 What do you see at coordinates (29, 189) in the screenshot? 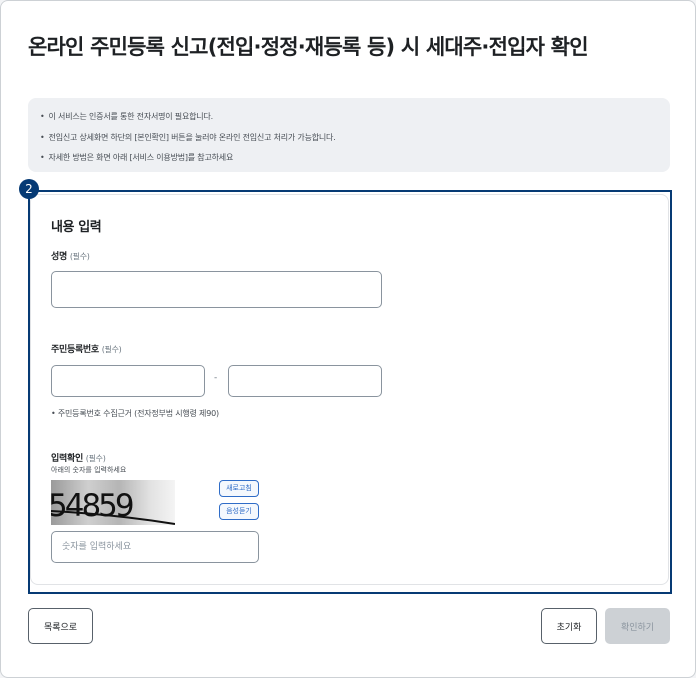
I see `step-number-badge: 2` at bounding box center [29, 189].